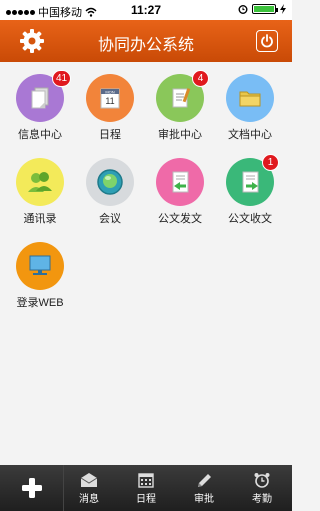 The width and height of the screenshot is (320, 511). I want to click on page-title: 协同办公系统, so click(145, 45).